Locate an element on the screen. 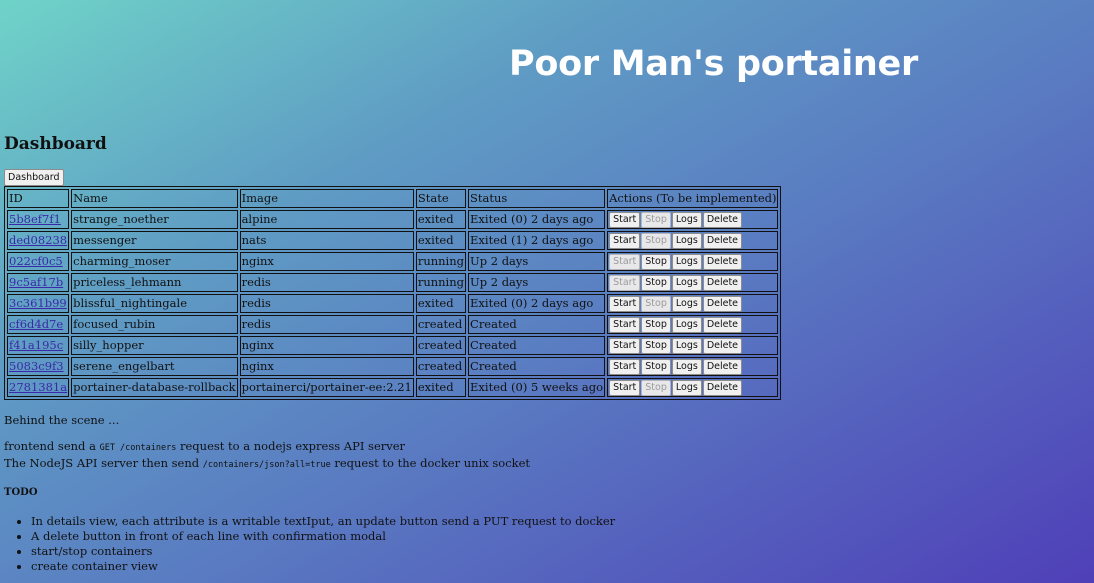 This screenshot has height=583, width=1094. explanation-line2-prefix: The NodeJS API server then send is located at coordinates (103, 463).